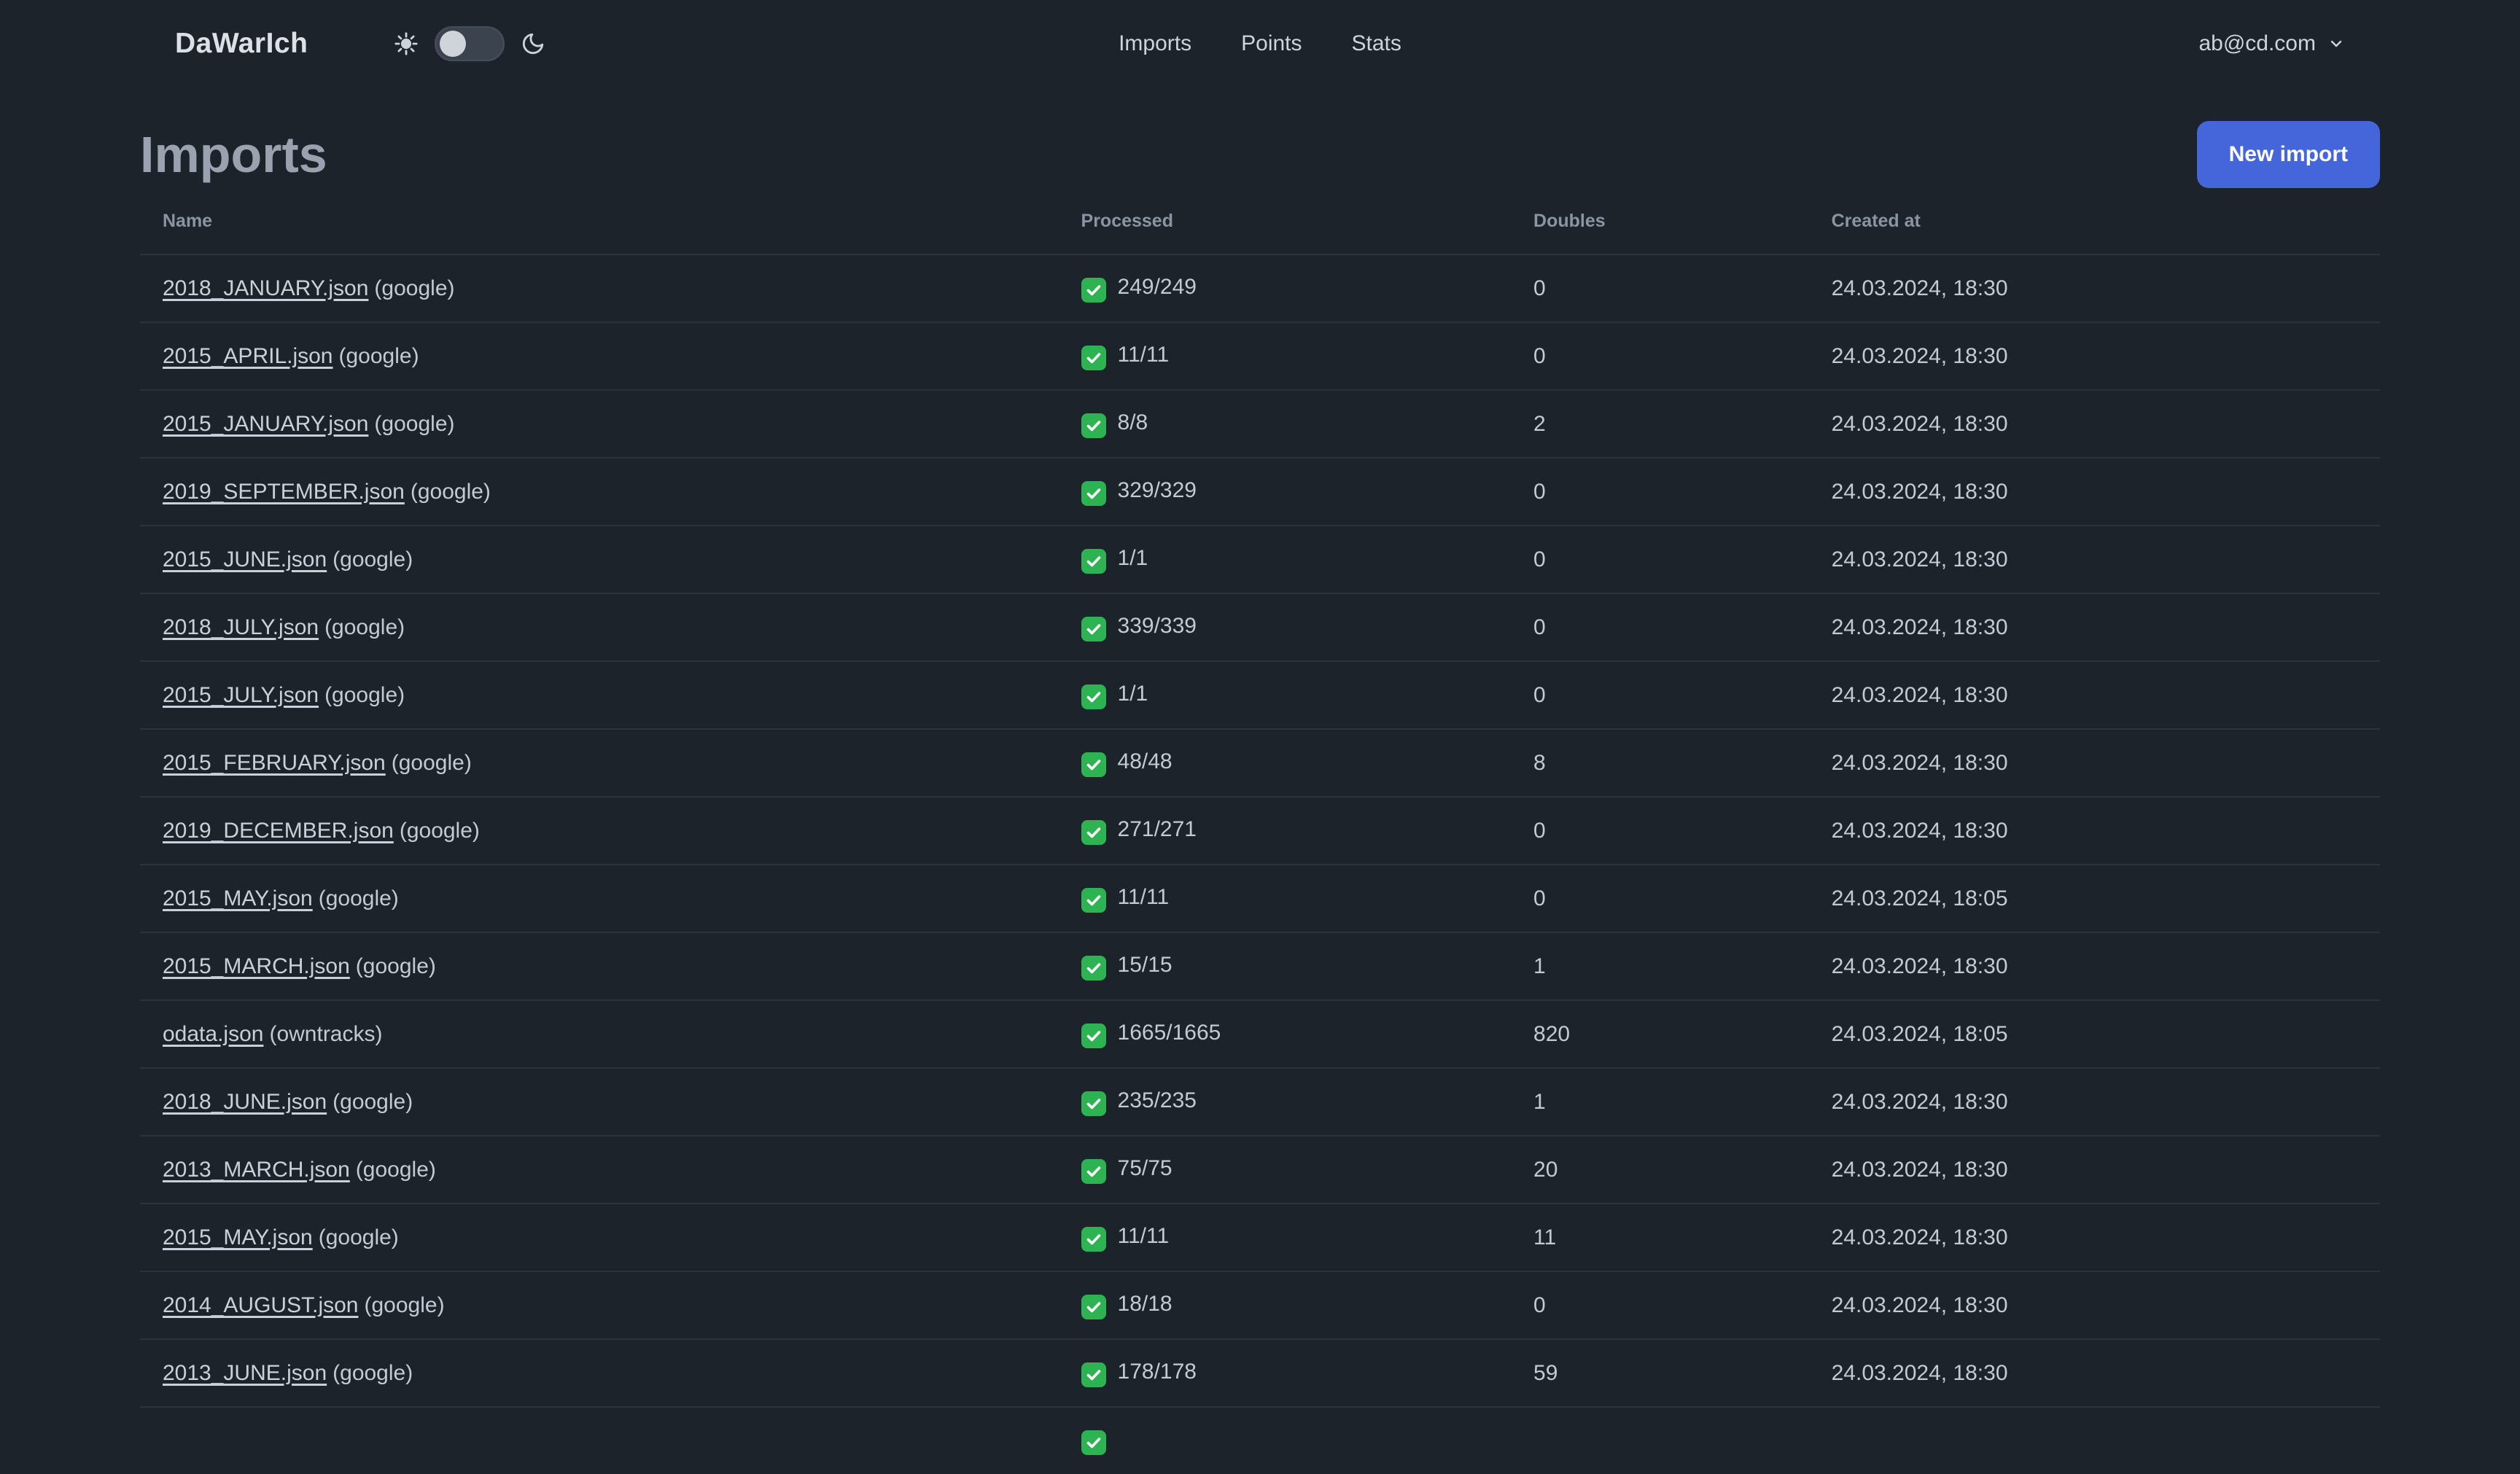 This screenshot has height=1474, width=2520. Describe the element at coordinates (1376, 44) in the screenshot. I see `nav-link-stats: Stats` at that location.